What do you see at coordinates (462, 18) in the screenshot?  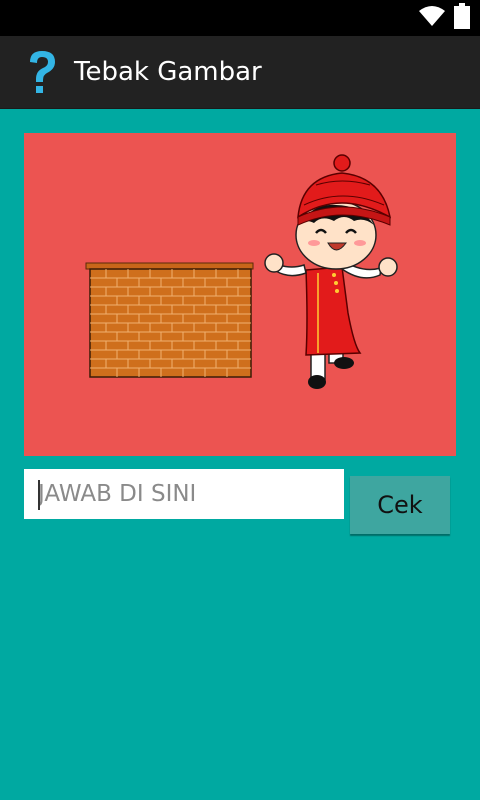 I see `battery-icon` at bounding box center [462, 18].